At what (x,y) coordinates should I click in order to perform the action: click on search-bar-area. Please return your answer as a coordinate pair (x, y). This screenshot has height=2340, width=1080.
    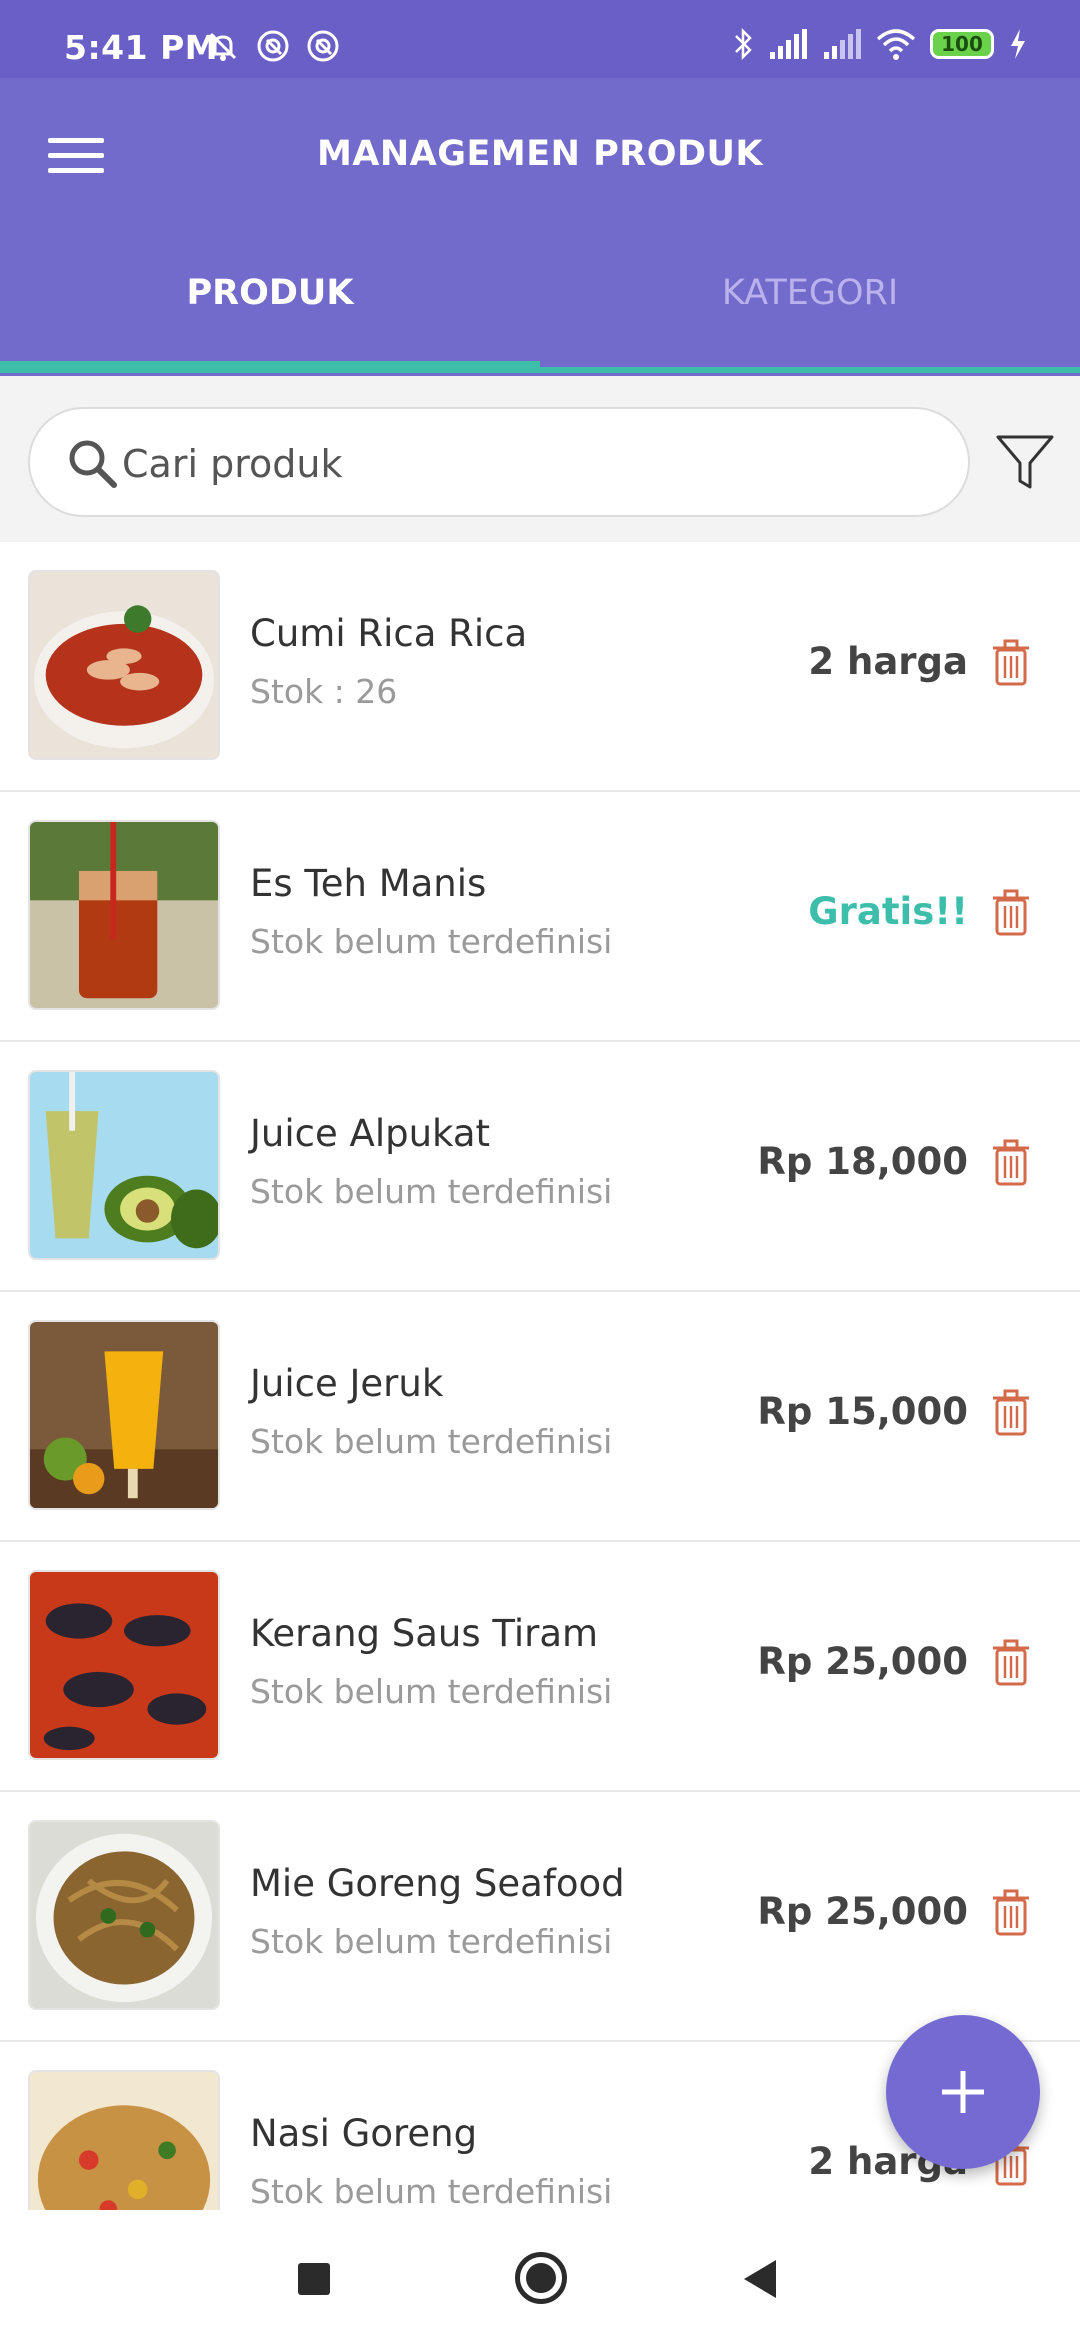
    Looking at the image, I should click on (540, 459).